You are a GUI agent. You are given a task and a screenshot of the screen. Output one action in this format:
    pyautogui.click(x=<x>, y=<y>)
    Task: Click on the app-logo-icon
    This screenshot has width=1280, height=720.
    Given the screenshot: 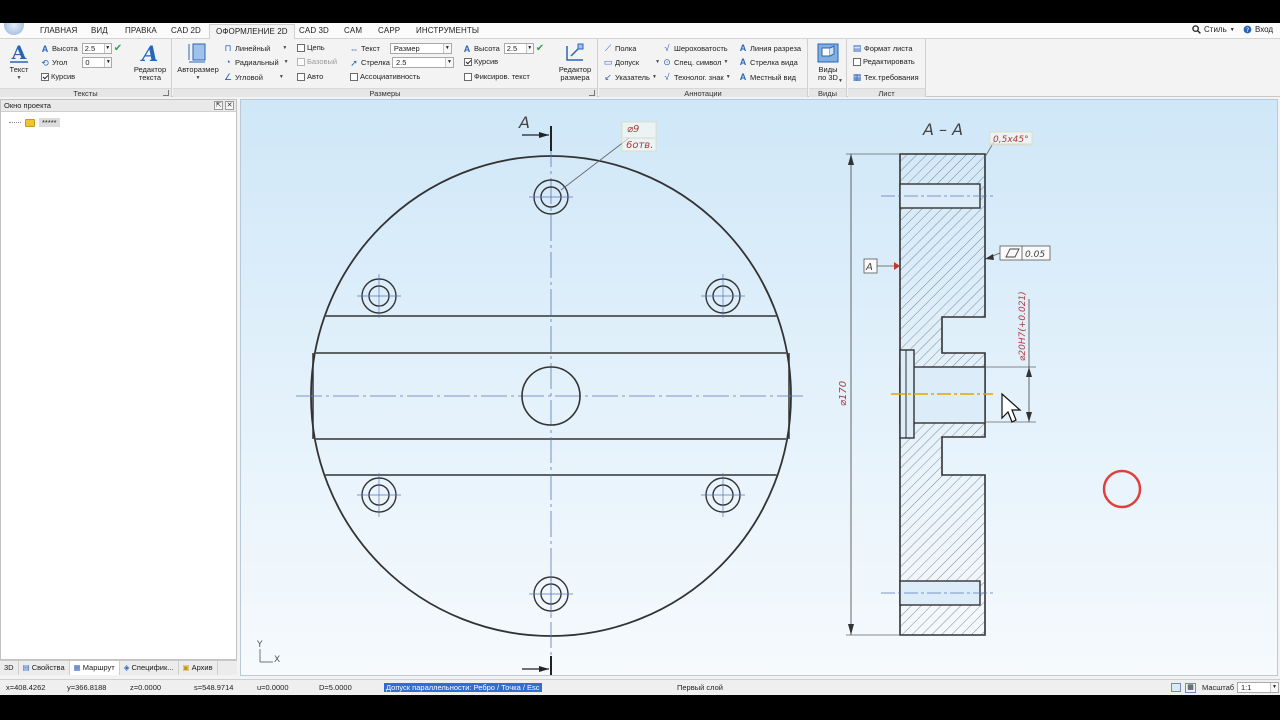 What is the action you would take?
    pyautogui.click(x=14, y=29)
    